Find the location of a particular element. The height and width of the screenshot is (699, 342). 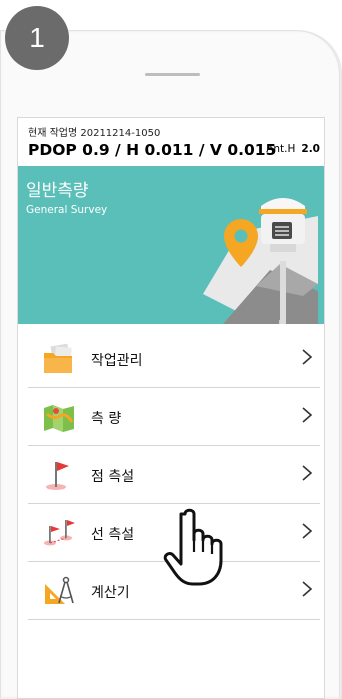

menu-label-job-management: 작업관리 is located at coordinates (117, 361).